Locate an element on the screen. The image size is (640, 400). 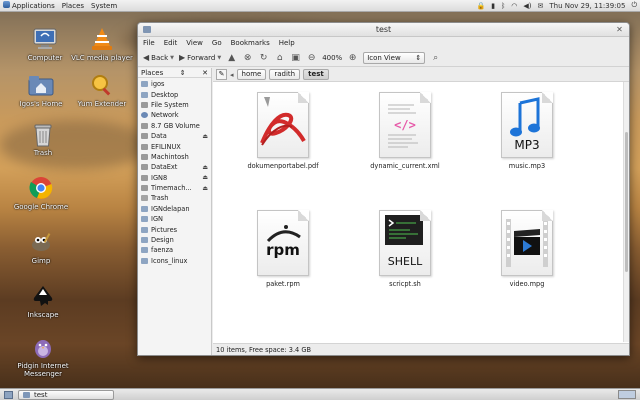
file-item-mp3: MP3 music.mp3 is located at coordinates (527, 131).